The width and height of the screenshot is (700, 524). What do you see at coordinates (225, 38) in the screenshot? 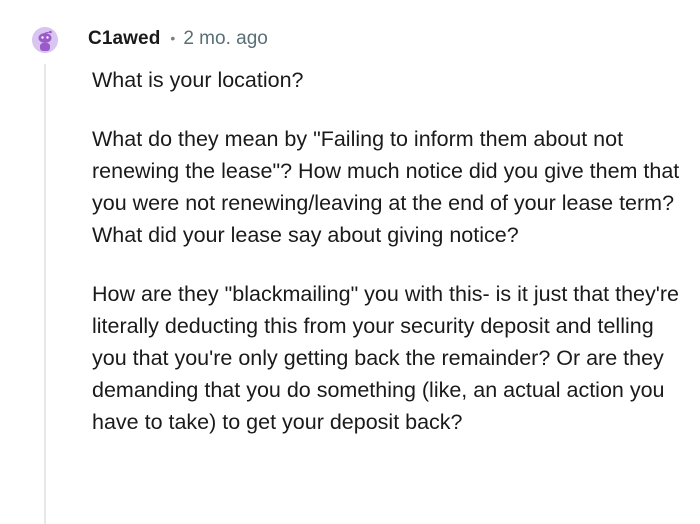
I see `timestamp: 2 mo. ago` at bounding box center [225, 38].